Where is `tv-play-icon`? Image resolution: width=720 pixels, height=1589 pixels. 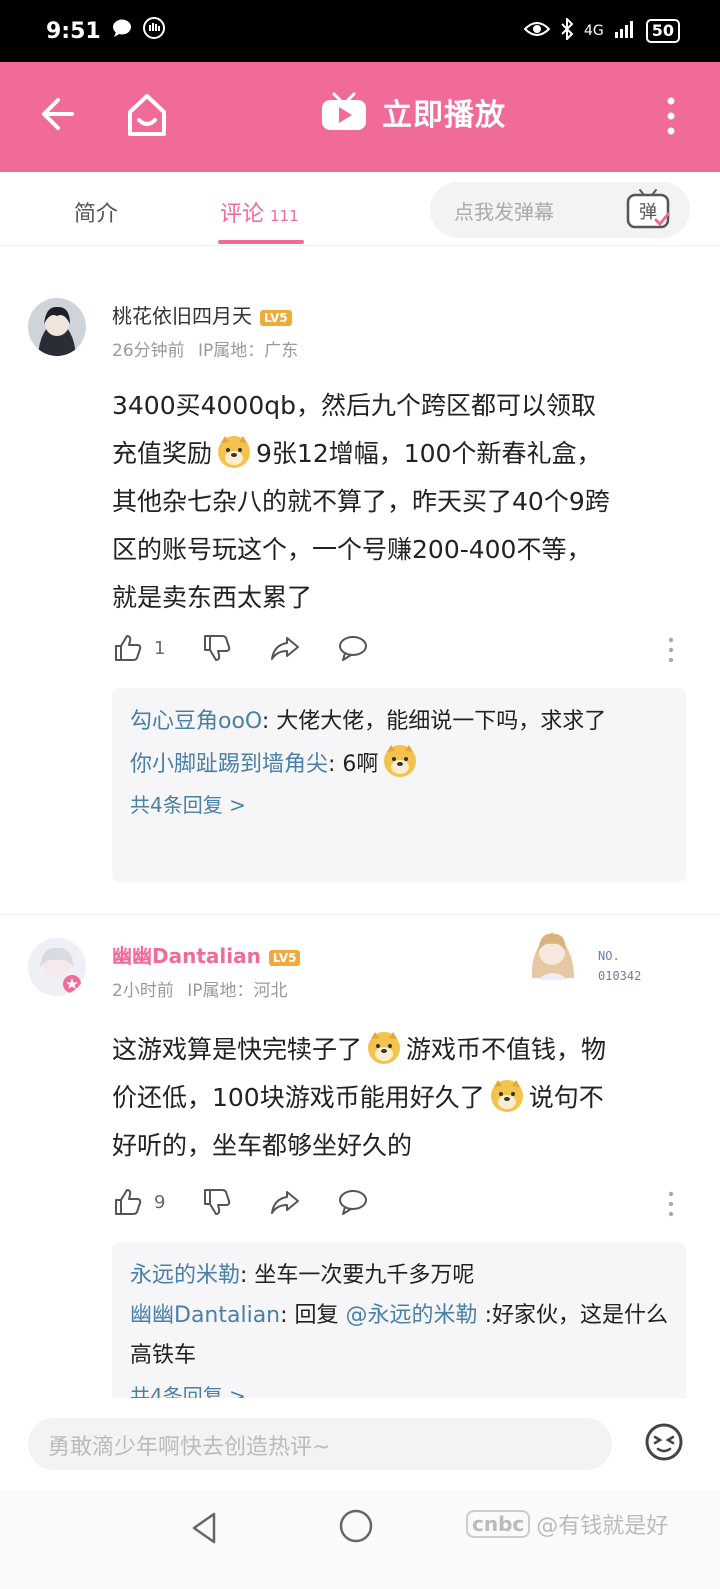
tv-play-icon is located at coordinates (344, 111).